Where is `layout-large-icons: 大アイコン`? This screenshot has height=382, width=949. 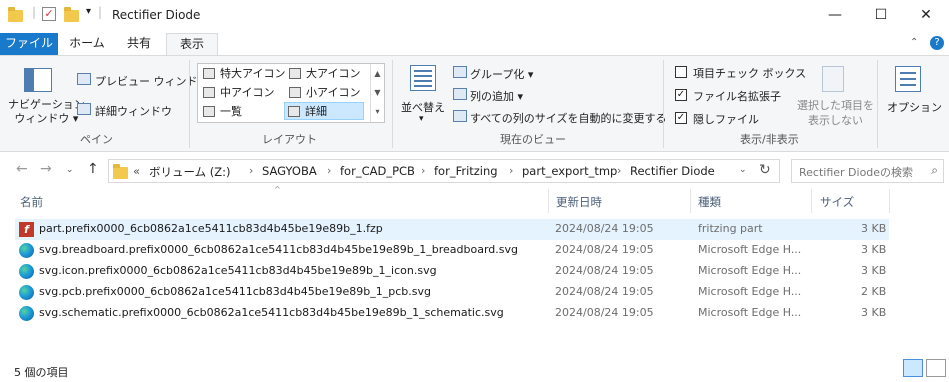 layout-large-icons: 大アイコン is located at coordinates (323, 74).